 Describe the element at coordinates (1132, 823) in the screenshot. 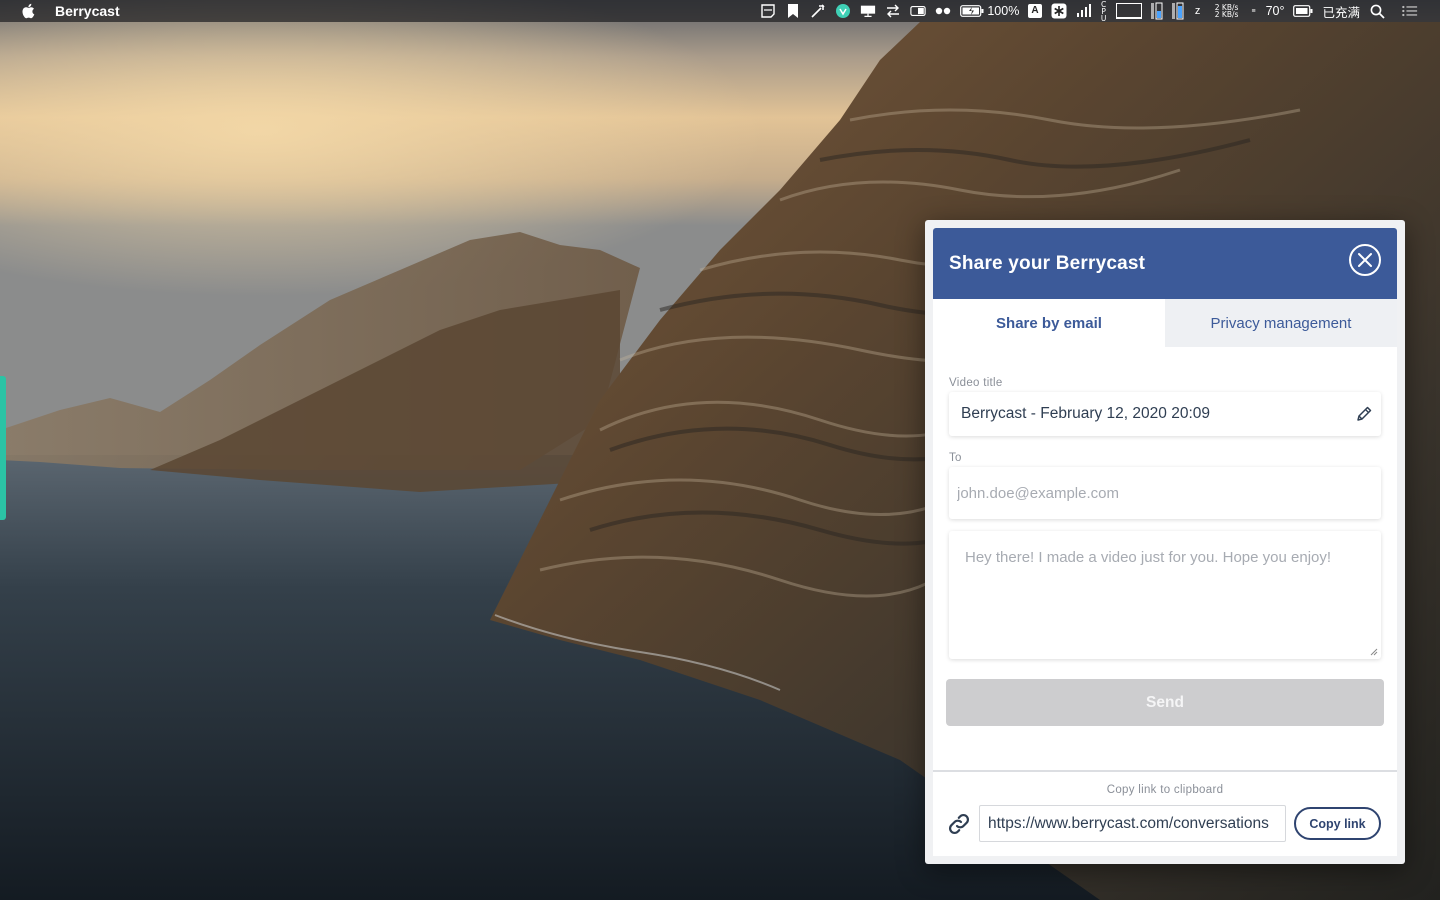

I see `share-url-field: https://www.berrycast.com/conversations` at that location.